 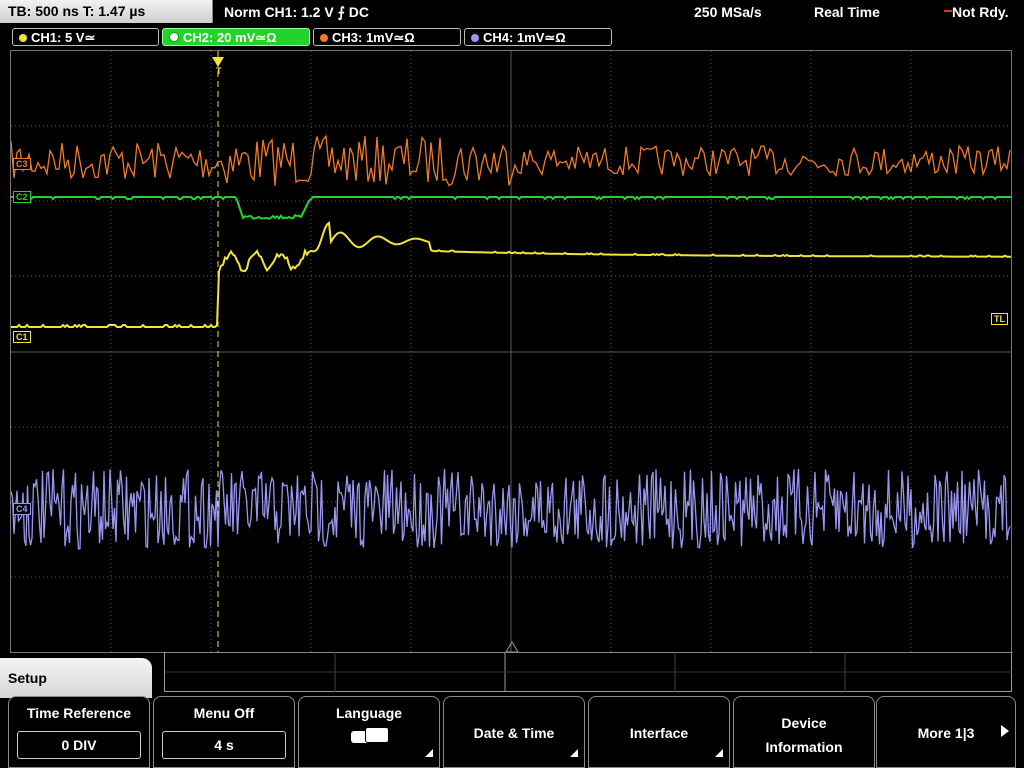 What do you see at coordinates (524, 37) in the screenshot?
I see `channel-tab-label: CH4: 1mV≃Ω` at bounding box center [524, 37].